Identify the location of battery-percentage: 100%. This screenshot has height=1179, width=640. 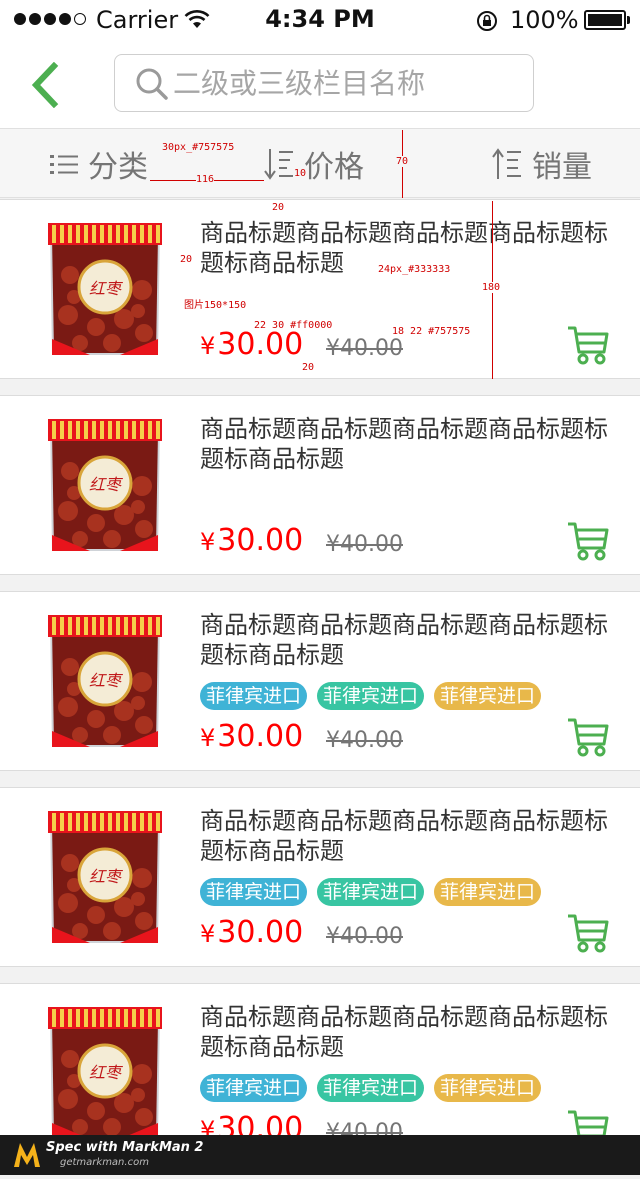
(544, 20).